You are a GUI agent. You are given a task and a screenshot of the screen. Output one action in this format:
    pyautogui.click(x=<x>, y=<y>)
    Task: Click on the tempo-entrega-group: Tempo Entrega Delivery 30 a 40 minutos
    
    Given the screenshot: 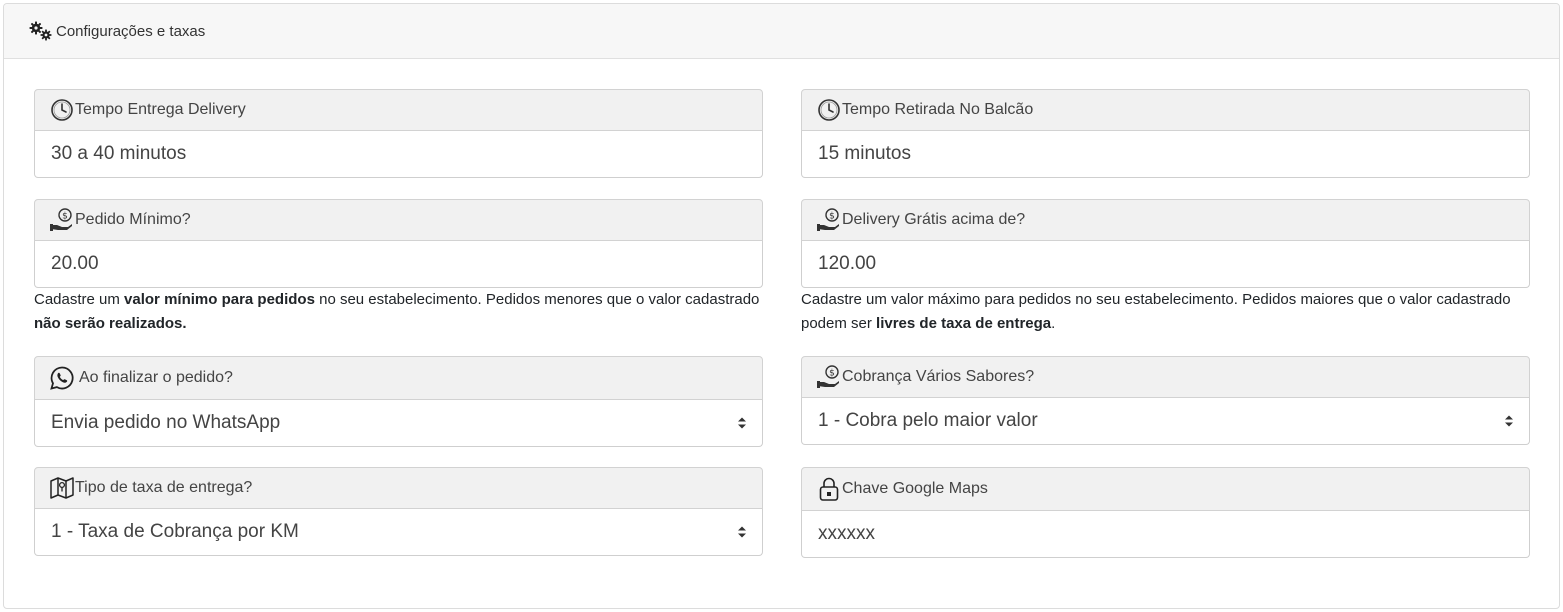 What is the action you would take?
    pyautogui.click(x=398, y=133)
    